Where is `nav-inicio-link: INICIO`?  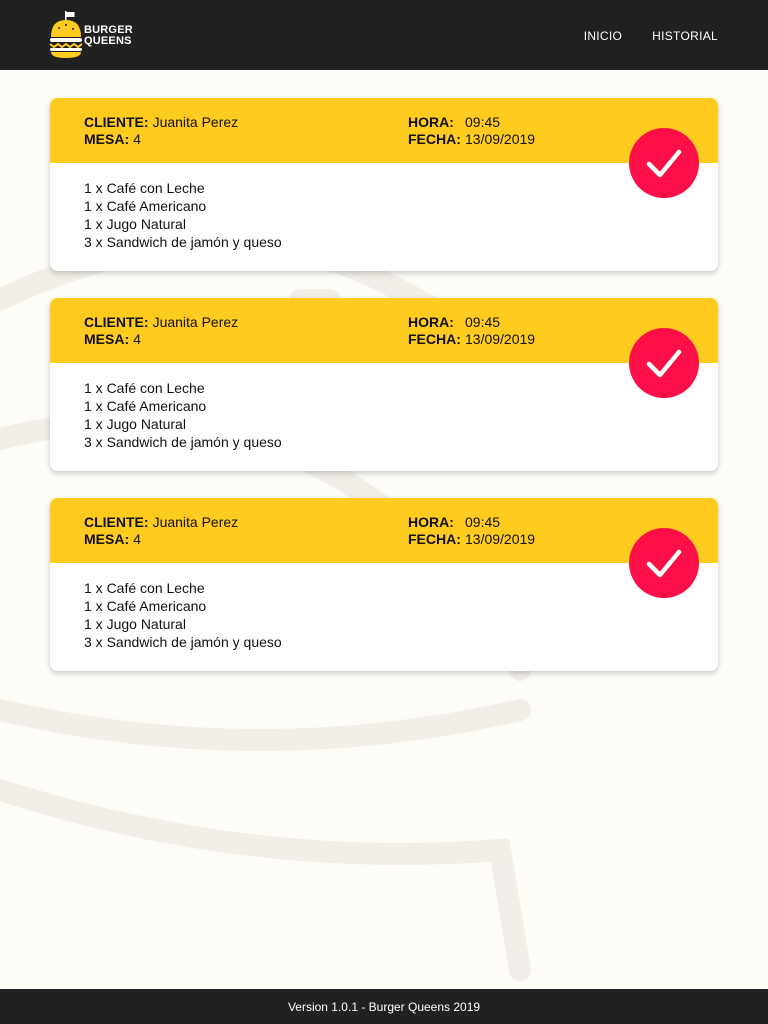
nav-inicio-link: INICIO is located at coordinates (603, 36).